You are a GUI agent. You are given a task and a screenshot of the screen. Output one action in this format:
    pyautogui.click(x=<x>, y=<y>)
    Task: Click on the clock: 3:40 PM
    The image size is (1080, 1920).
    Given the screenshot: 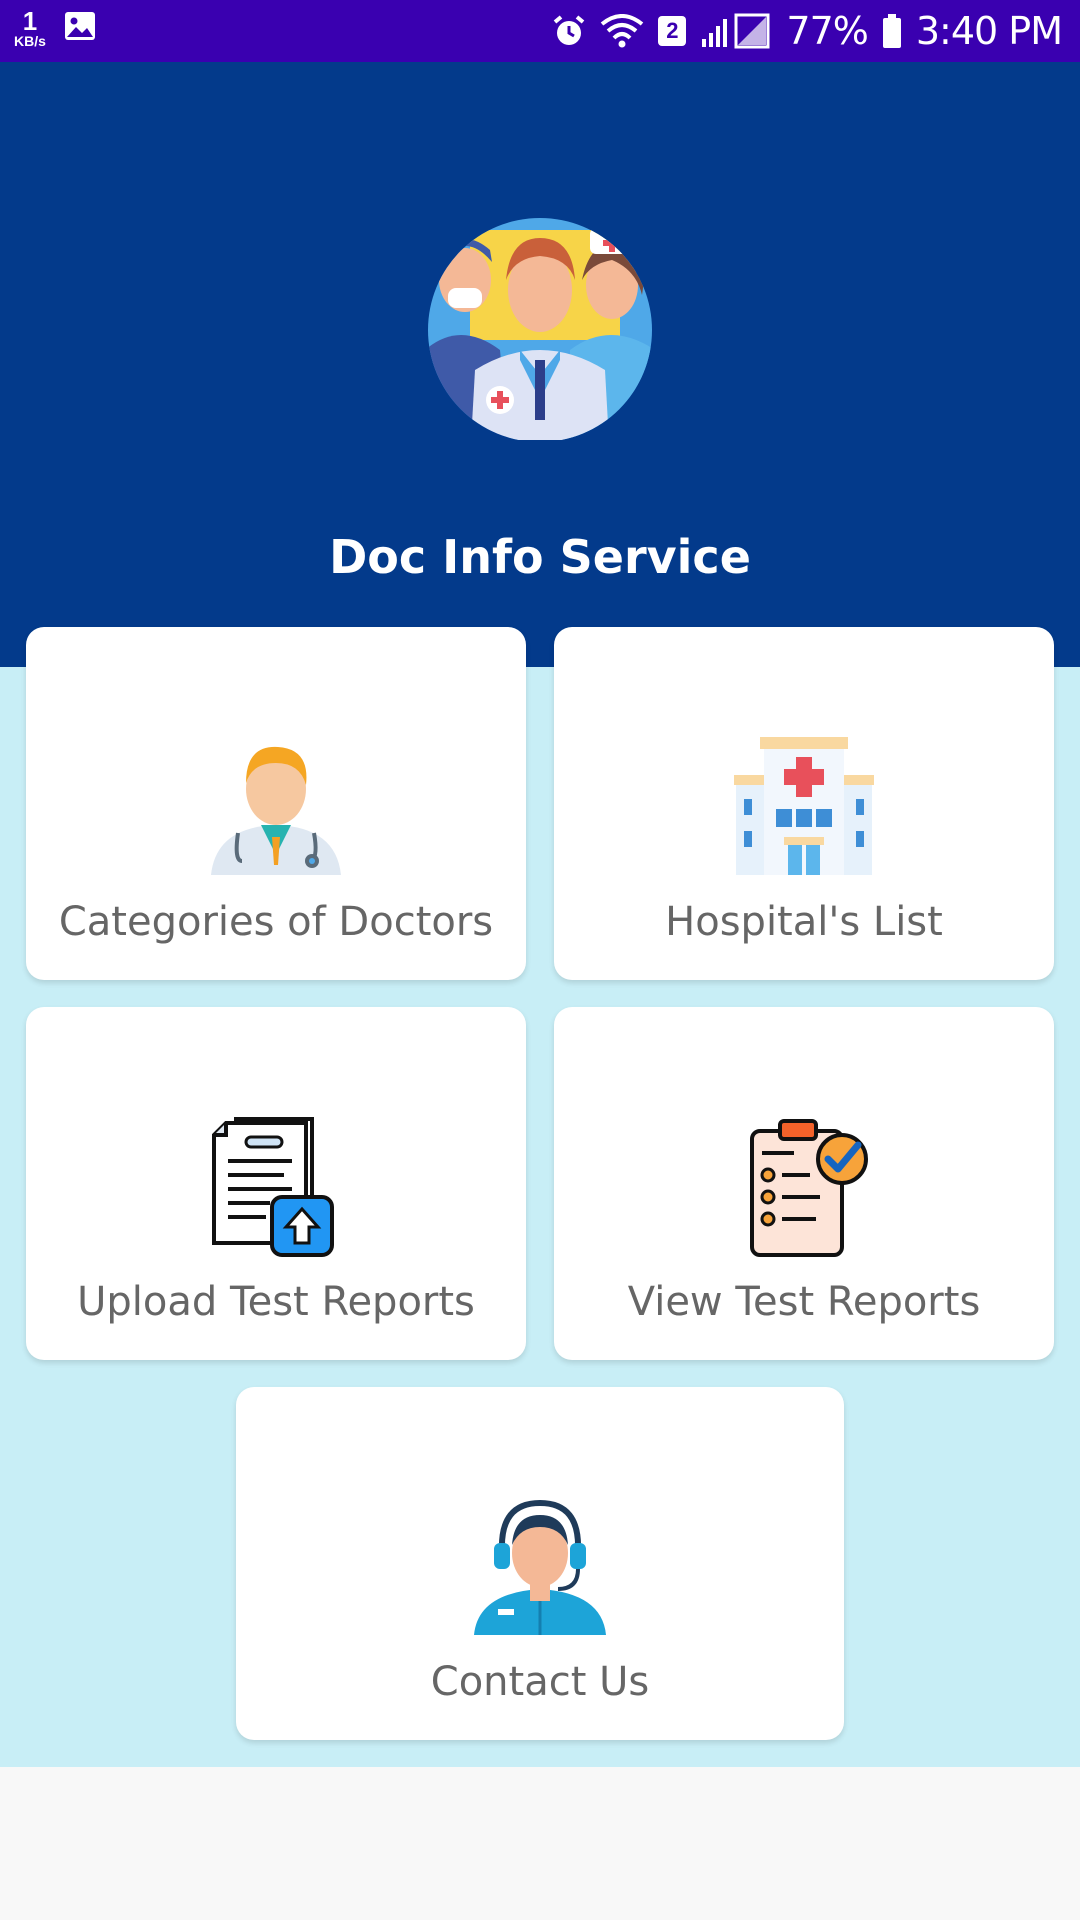 What is the action you would take?
    pyautogui.click(x=989, y=31)
    